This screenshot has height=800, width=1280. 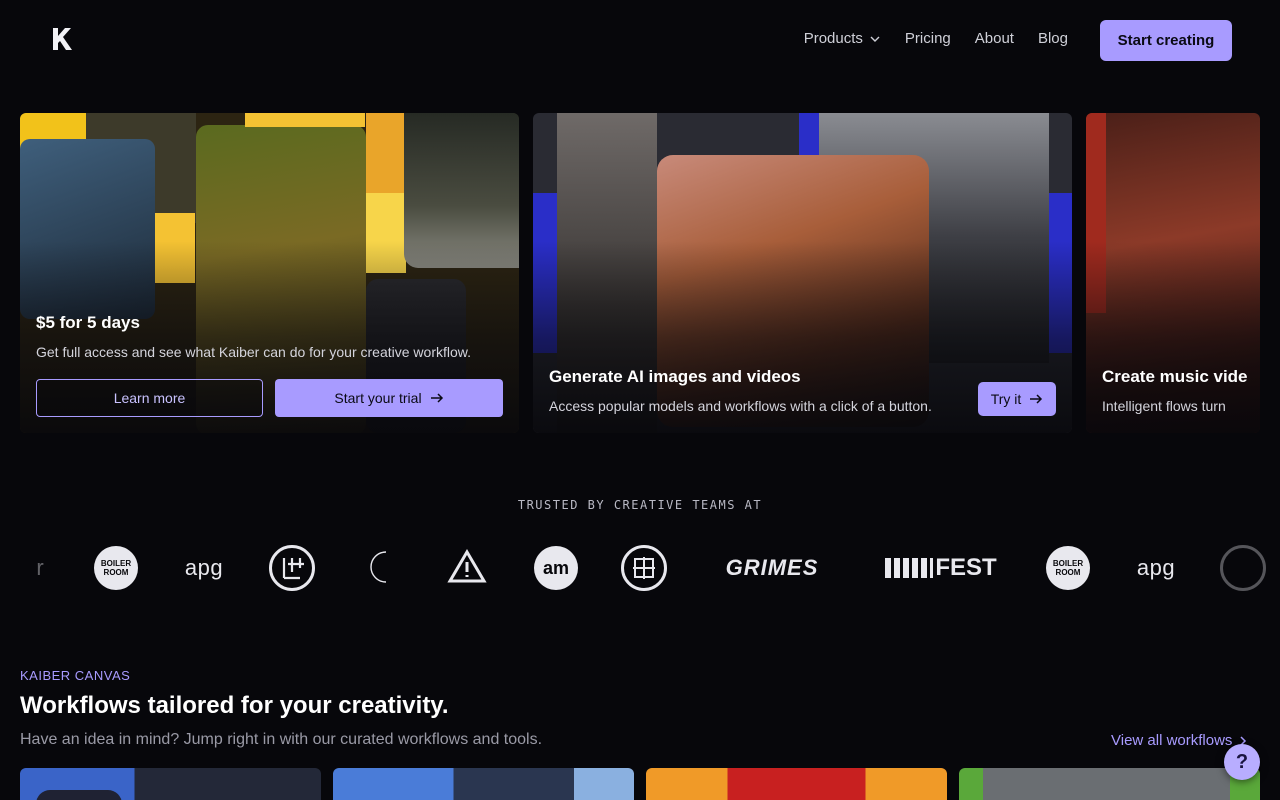 What do you see at coordinates (1172, 740) in the screenshot?
I see `view-all-label: View all workflows` at bounding box center [1172, 740].